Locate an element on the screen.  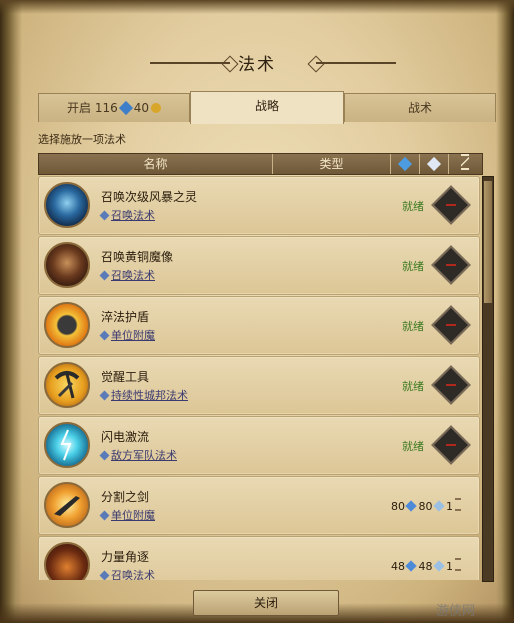
tab-bar: 开启 116 40 战略 战术 is located at coordinates (267, 107).